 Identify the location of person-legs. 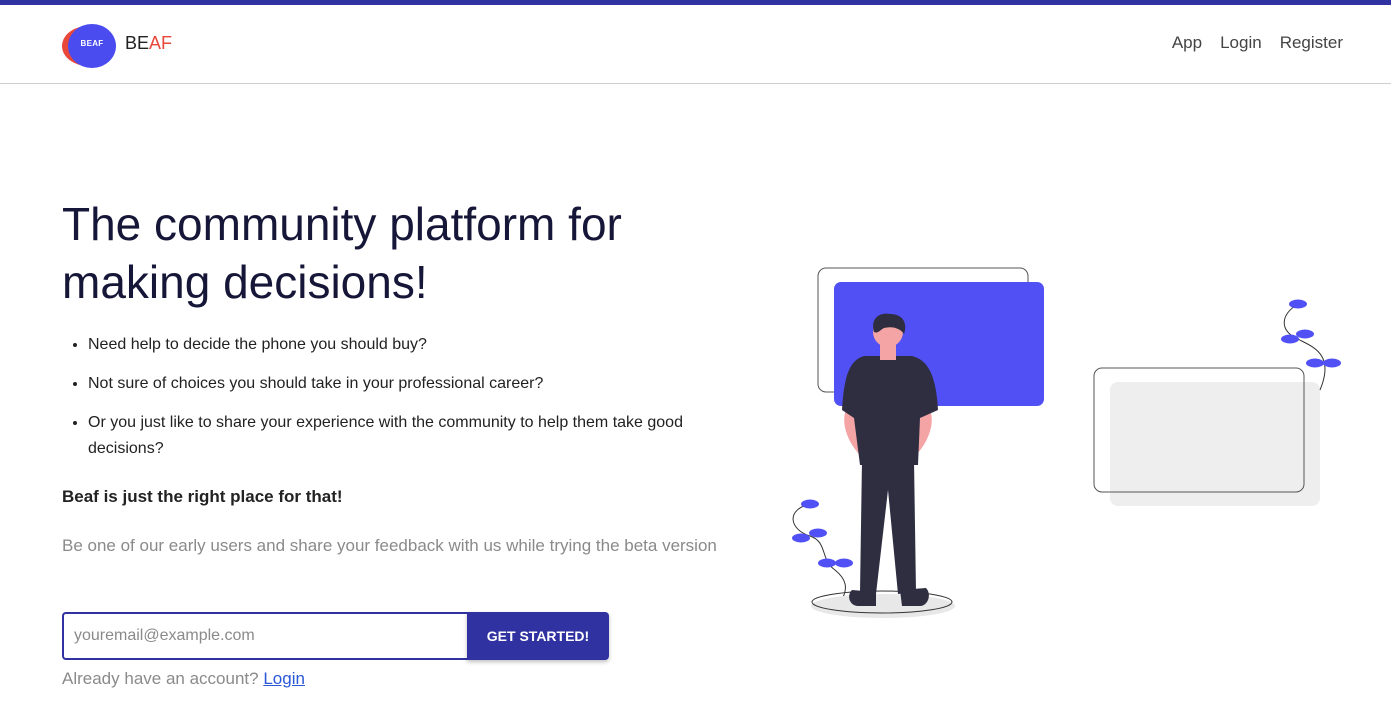
(888, 527).